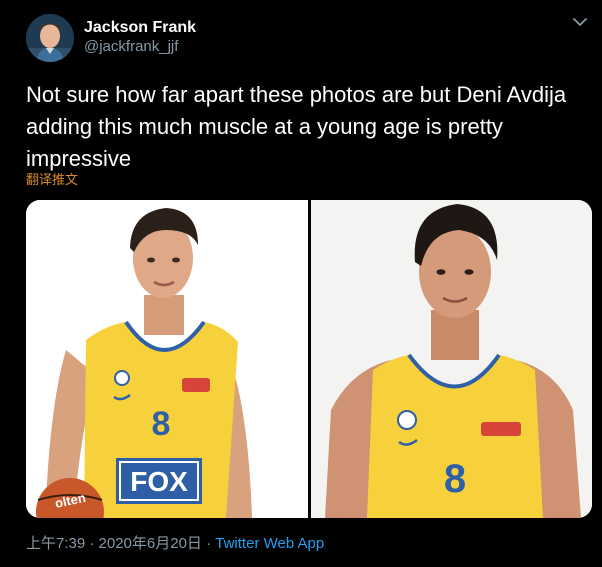 The height and width of the screenshot is (567, 602). I want to click on timestamp: 上午7:39 · 2020年6月20日, so click(114, 543).